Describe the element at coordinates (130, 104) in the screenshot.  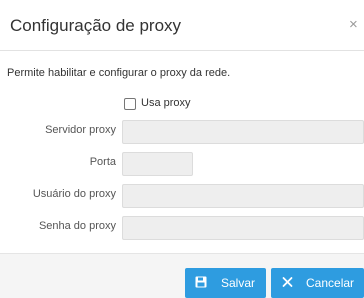
I see `use-proxy-checkbox` at that location.